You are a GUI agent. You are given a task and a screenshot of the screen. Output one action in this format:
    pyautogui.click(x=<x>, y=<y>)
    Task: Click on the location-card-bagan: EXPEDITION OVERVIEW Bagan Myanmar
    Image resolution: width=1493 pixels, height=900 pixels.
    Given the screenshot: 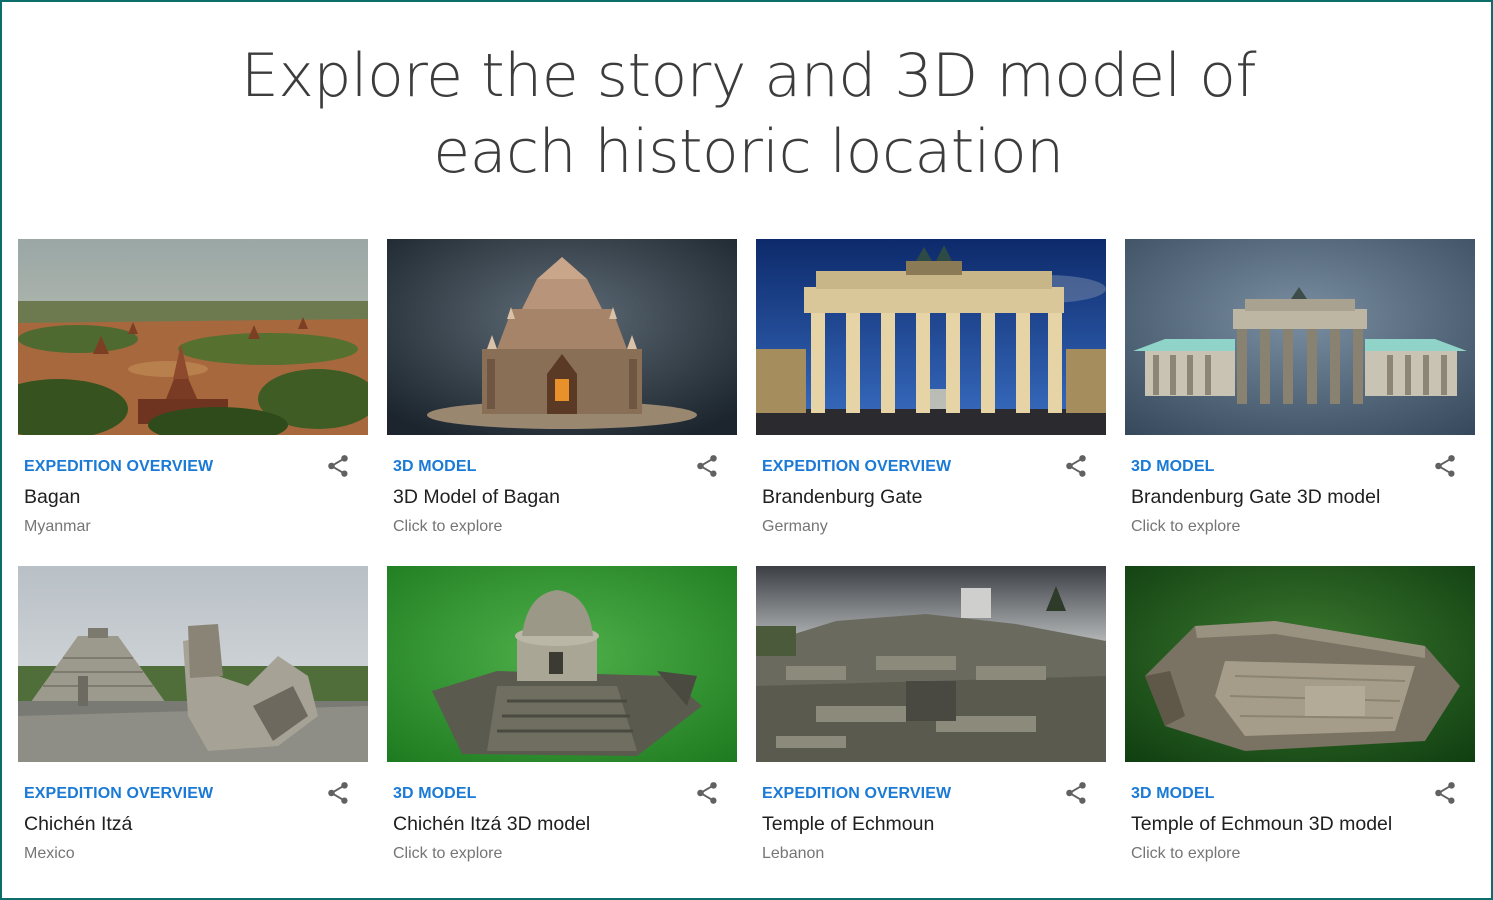 What is the action you would take?
    pyautogui.click(x=193, y=402)
    